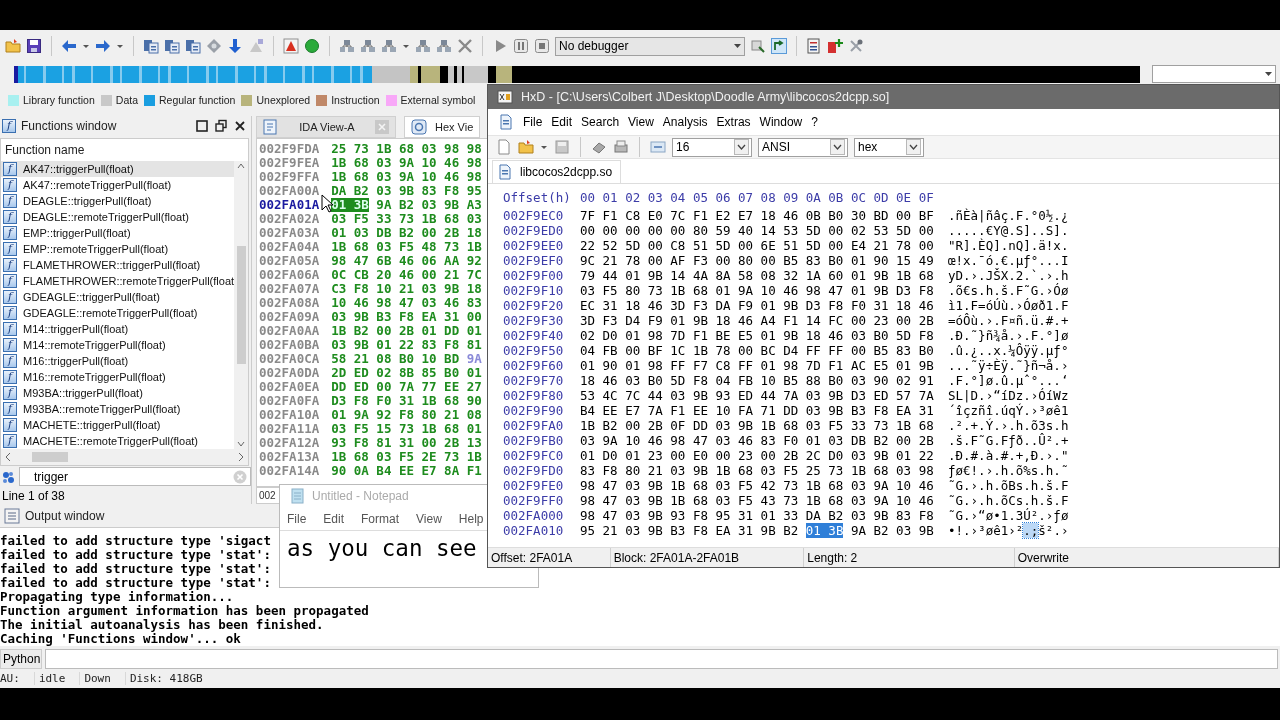  What do you see at coordinates (1009, 320) in the screenshot?
I see `ascii-text: =óÔù.›.F¤ñ.ü.#.+` at bounding box center [1009, 320].